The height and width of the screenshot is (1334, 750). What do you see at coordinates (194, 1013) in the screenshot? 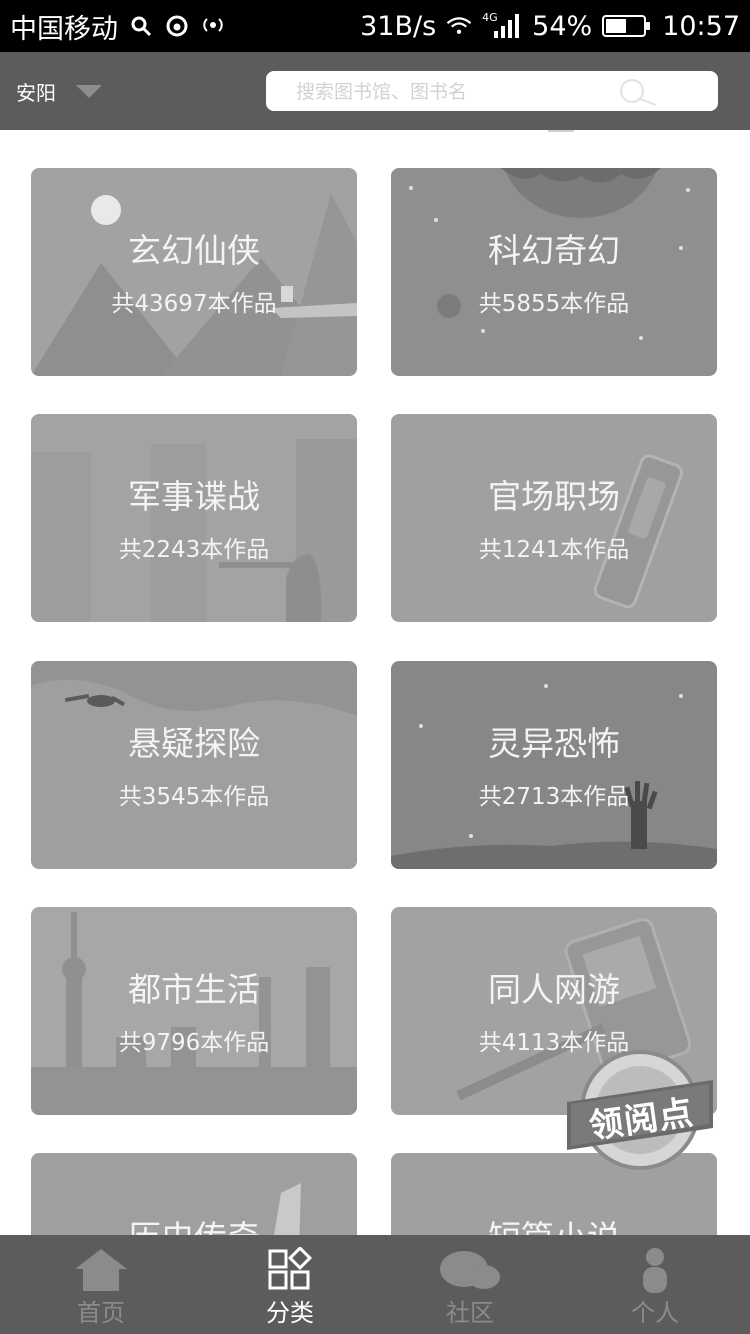
I see `skyline-illustration` at bounding box center [194, 1013].